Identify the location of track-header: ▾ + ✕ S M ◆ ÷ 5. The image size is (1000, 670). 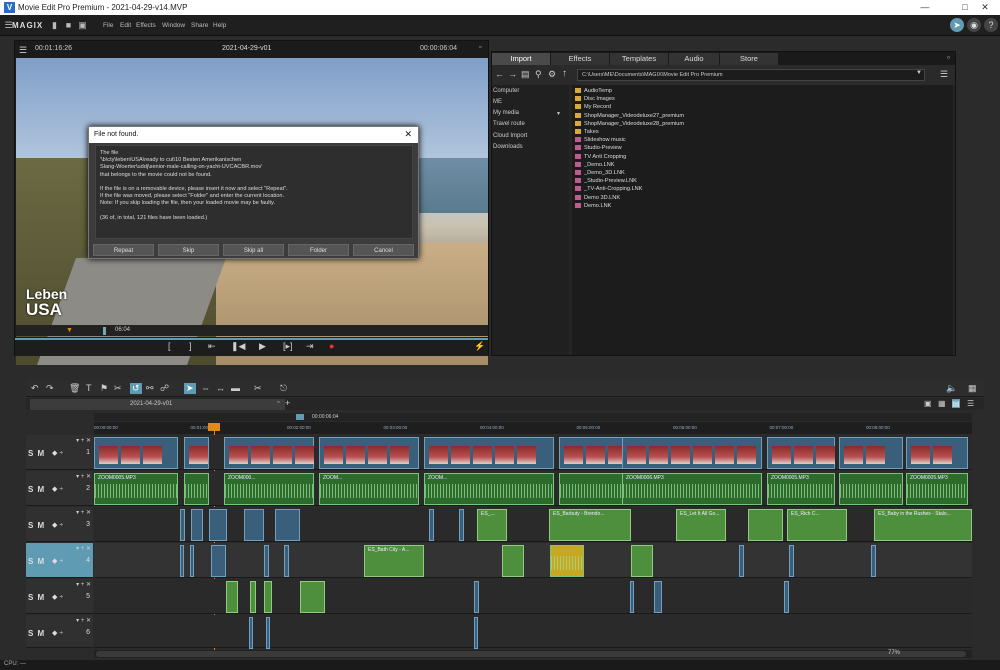
(59, 596).